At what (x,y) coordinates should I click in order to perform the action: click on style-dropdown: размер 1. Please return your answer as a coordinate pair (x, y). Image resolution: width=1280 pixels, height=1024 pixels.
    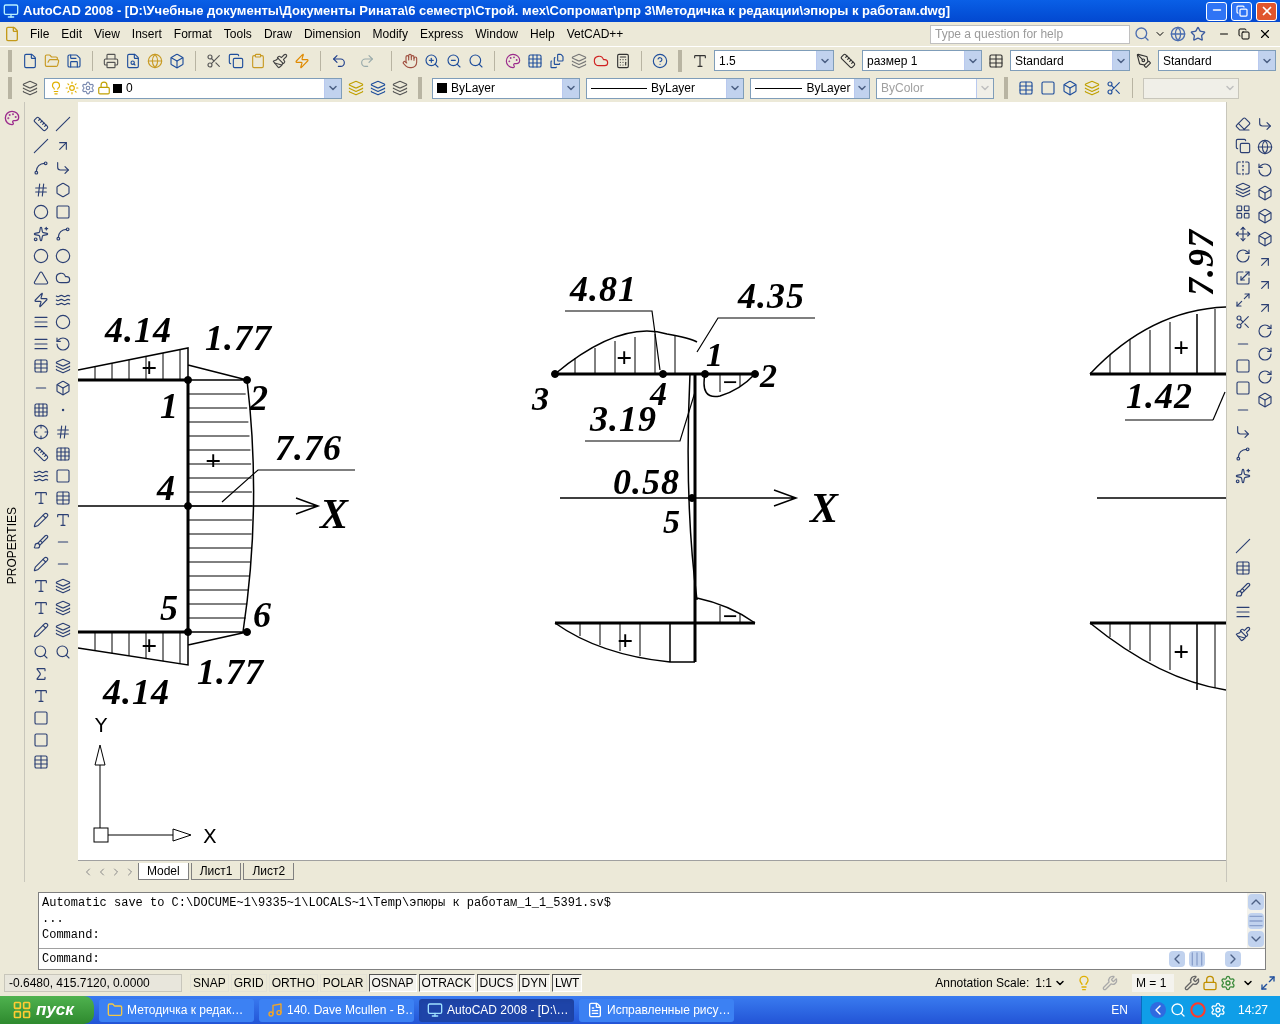
    Looking at the image, I should click on (922, 60).